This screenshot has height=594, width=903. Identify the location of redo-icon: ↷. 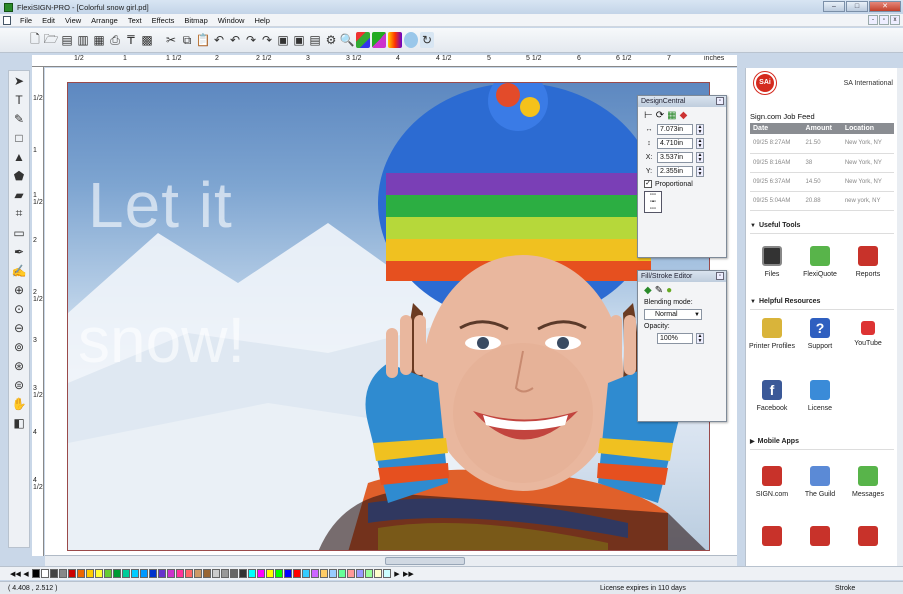
(251, 40).